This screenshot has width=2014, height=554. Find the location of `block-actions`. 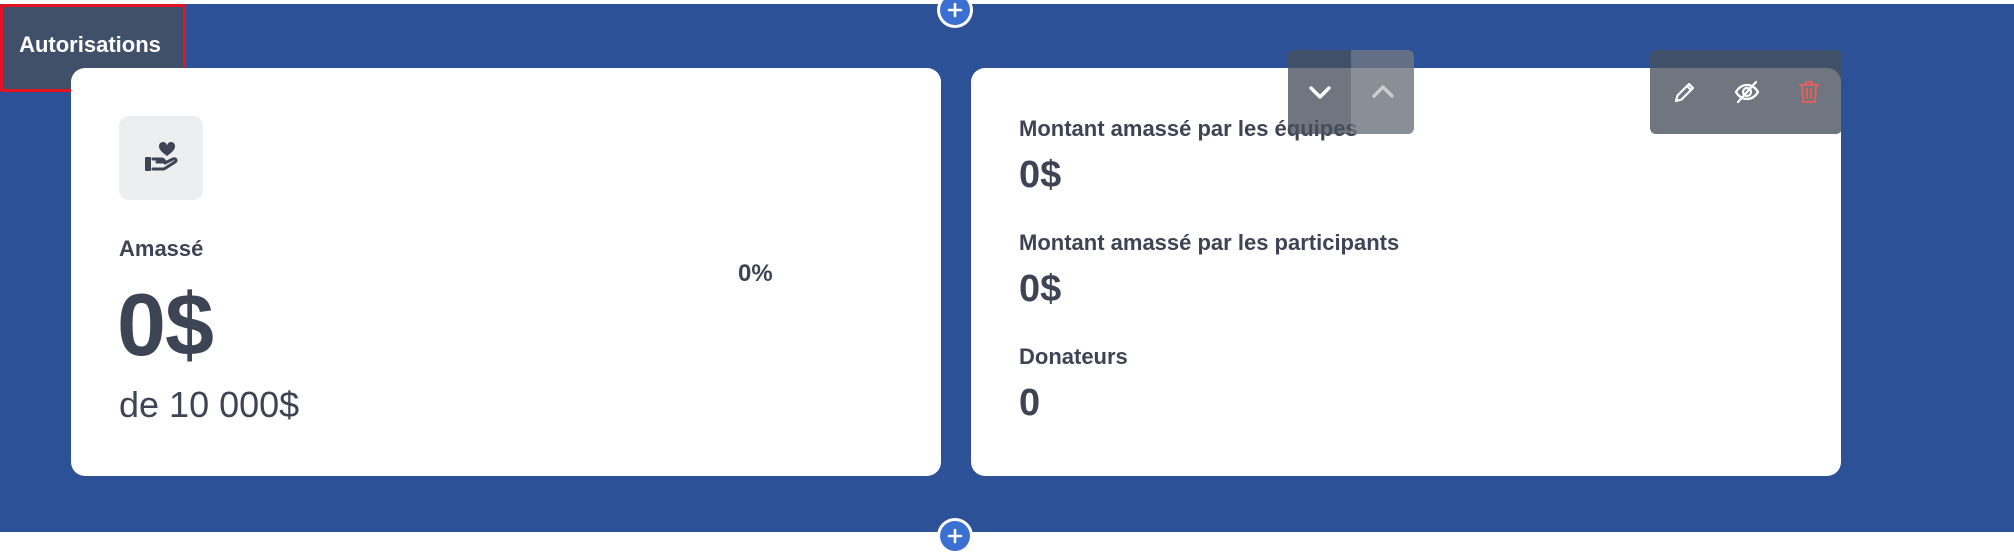

block-actions is located at coordinates (1746, 92).